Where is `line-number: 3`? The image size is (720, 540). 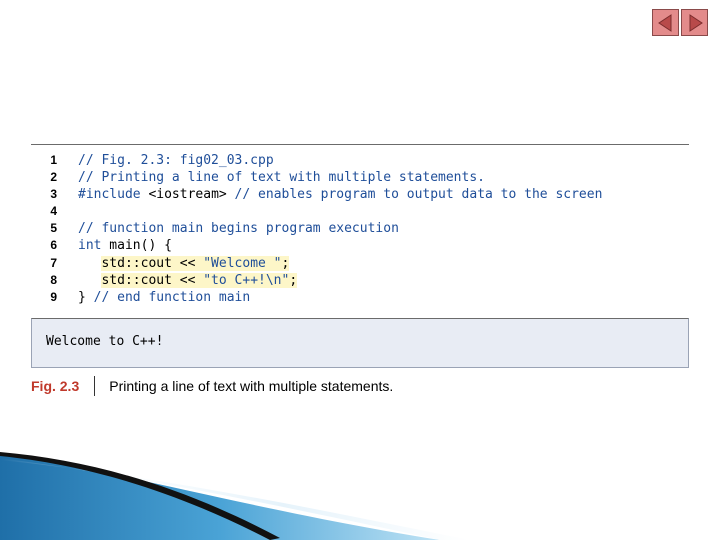 line-number: 3 is located at coordinates (53, 194).